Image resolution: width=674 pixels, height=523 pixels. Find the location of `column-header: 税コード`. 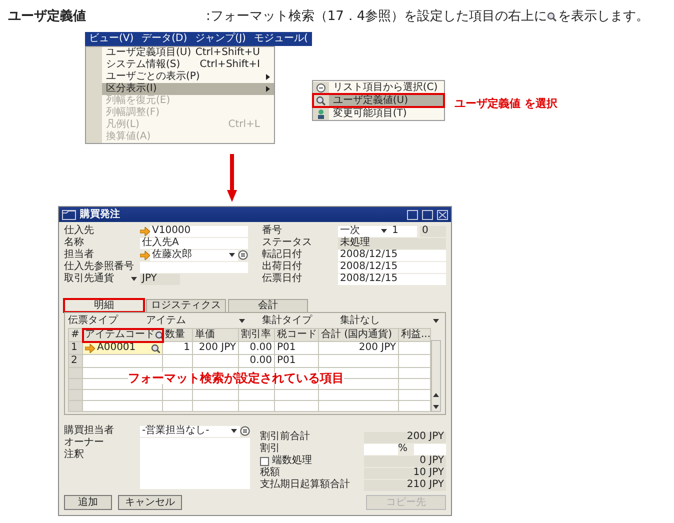

column-header: 税コード is located at coordinates (296, 335).